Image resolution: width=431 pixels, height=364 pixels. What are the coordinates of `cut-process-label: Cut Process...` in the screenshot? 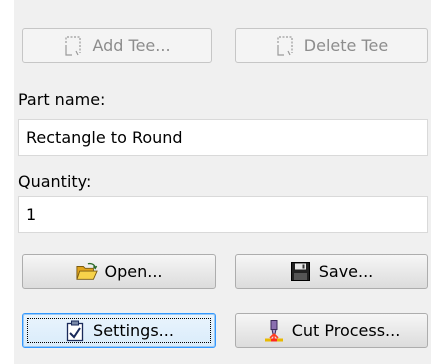 It's located at (346, 330).